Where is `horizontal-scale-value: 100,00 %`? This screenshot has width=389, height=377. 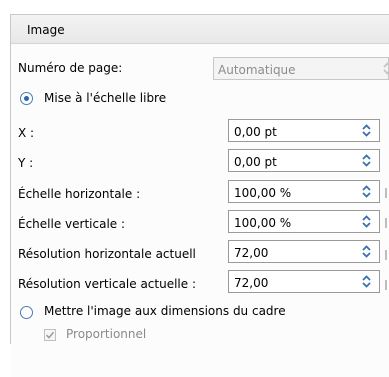
horizontal-scale-value: 100,00 % is located at coordinates (263, 193).